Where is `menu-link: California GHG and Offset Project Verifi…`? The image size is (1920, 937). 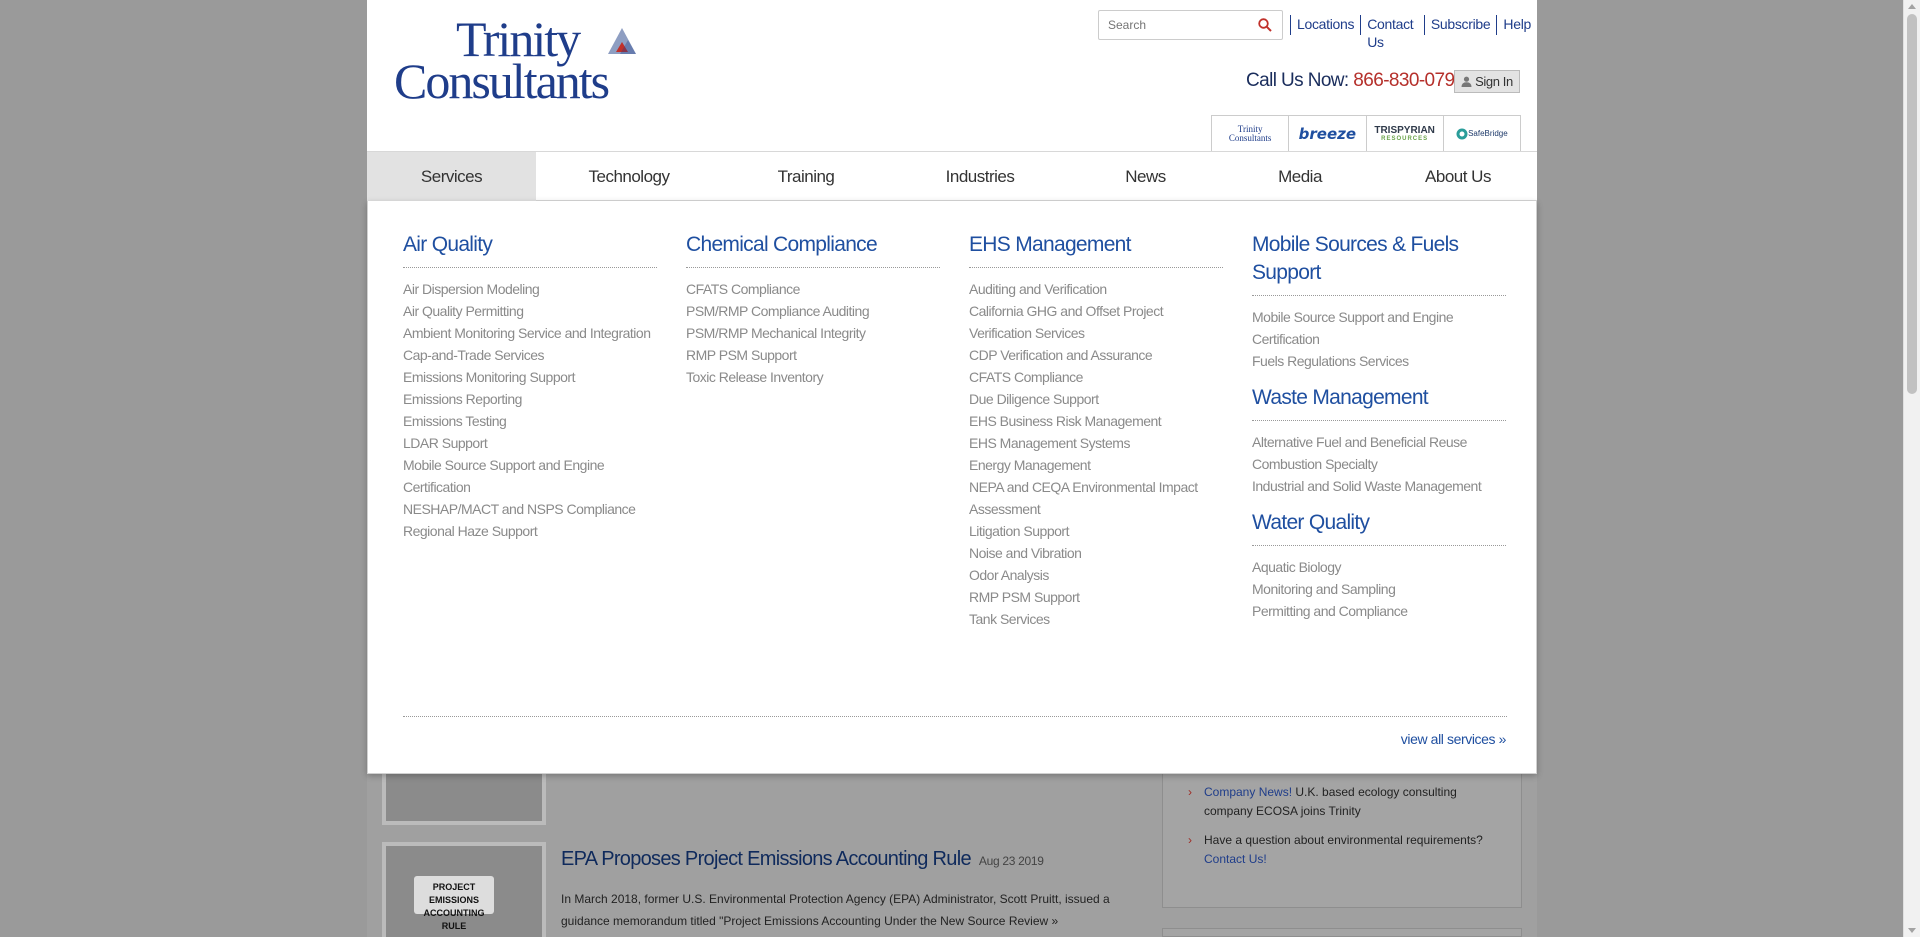 menu-link: California GHG and Offset Project Verifi… is located at coordinates (1096, 322).